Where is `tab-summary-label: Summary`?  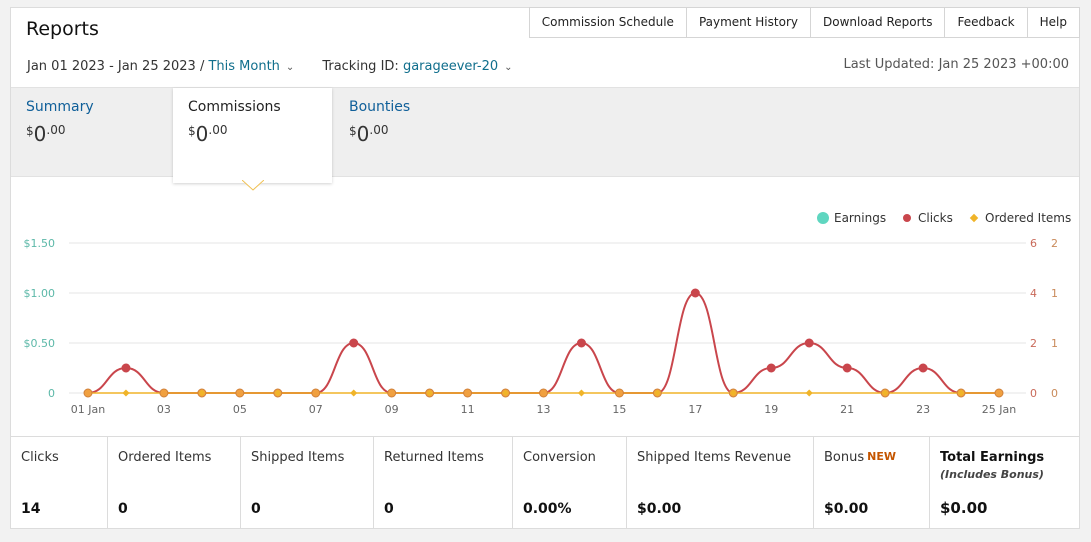
tab-summary-label: Summary is located at coordinates (60, 107).